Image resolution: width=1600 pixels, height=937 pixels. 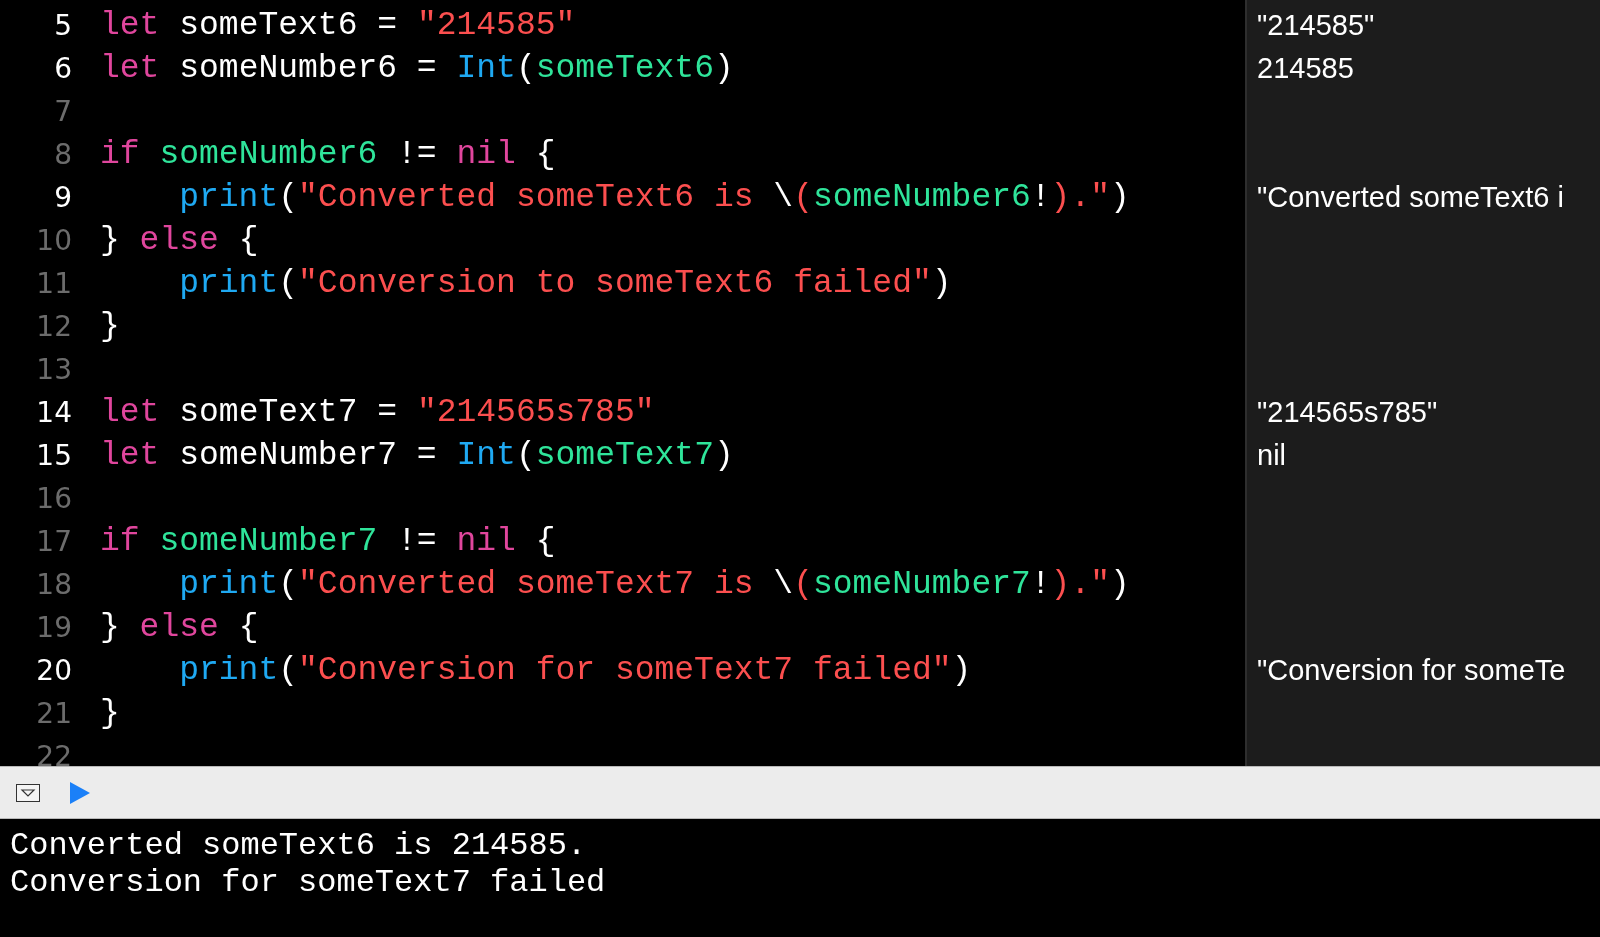 I want to click on result-value: 214585, so click(x=1305, y=68).